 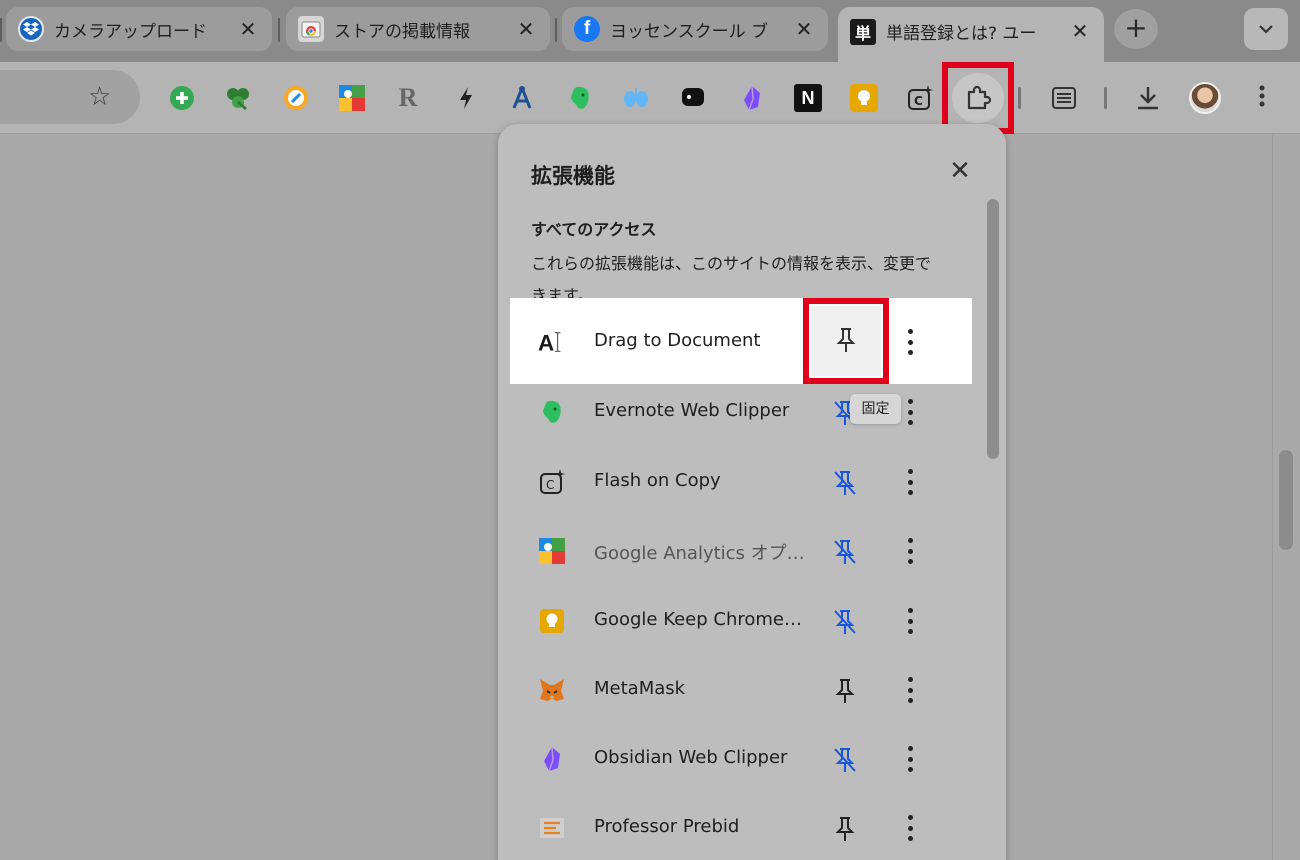 I want to click on popup-scrollbar, so click(x=993, y=329).